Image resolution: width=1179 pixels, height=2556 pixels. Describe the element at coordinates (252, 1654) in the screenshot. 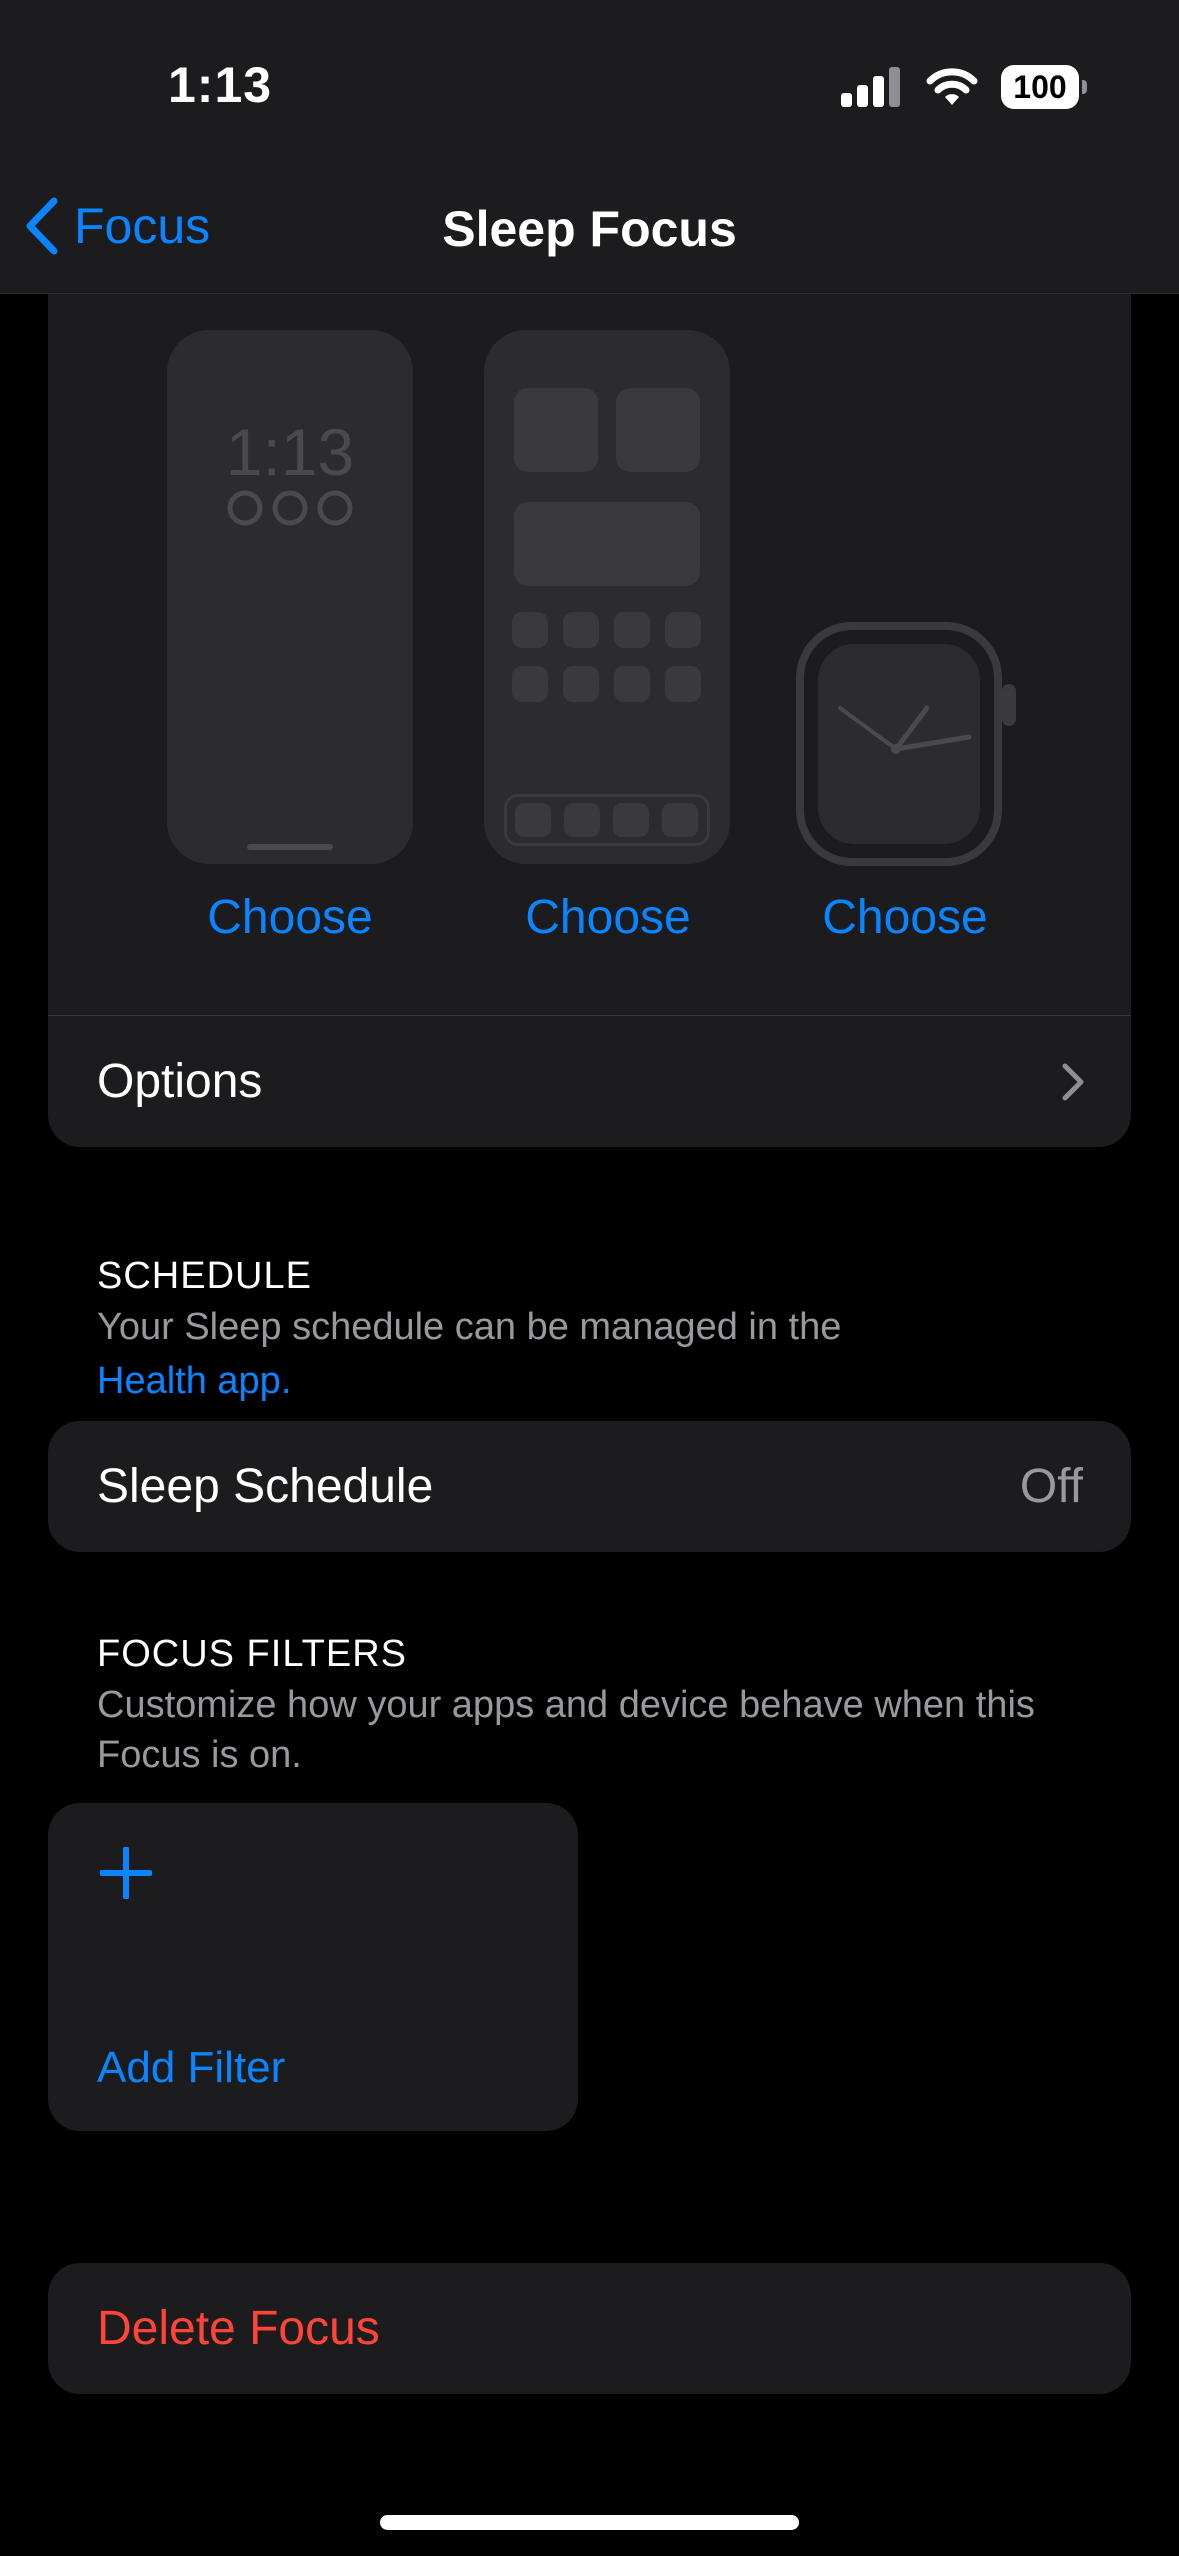

I see `focus-filters-section-header: FOCUS FILTERS` at that location.